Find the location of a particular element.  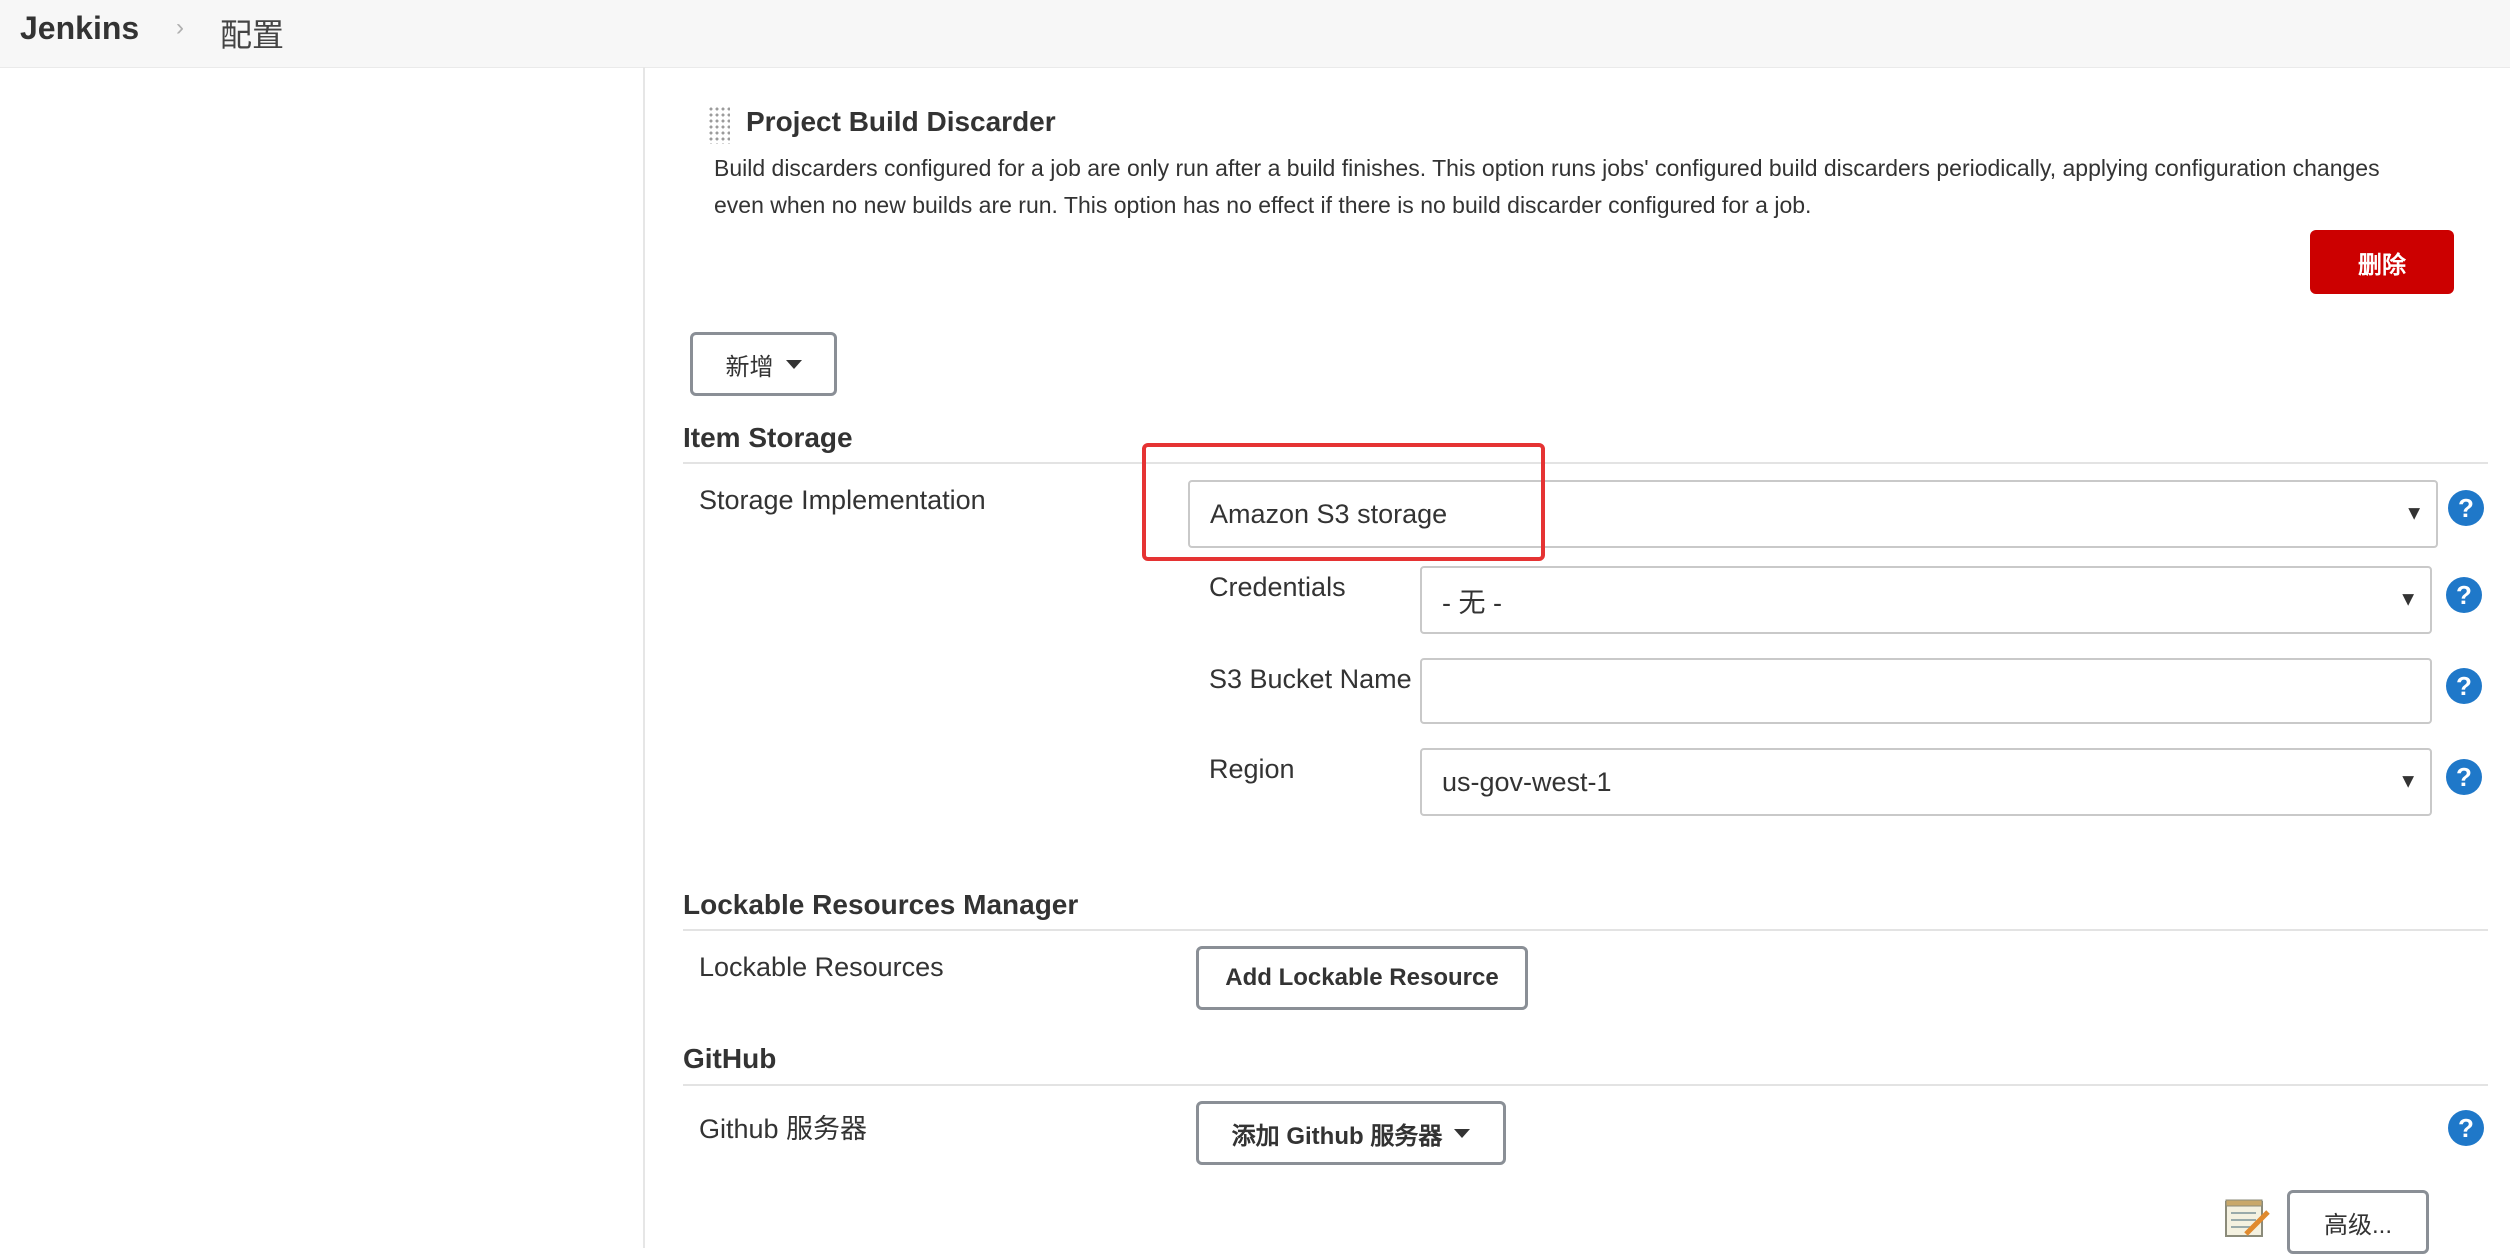

region-label: Region is located at coordinates (1252, 769).